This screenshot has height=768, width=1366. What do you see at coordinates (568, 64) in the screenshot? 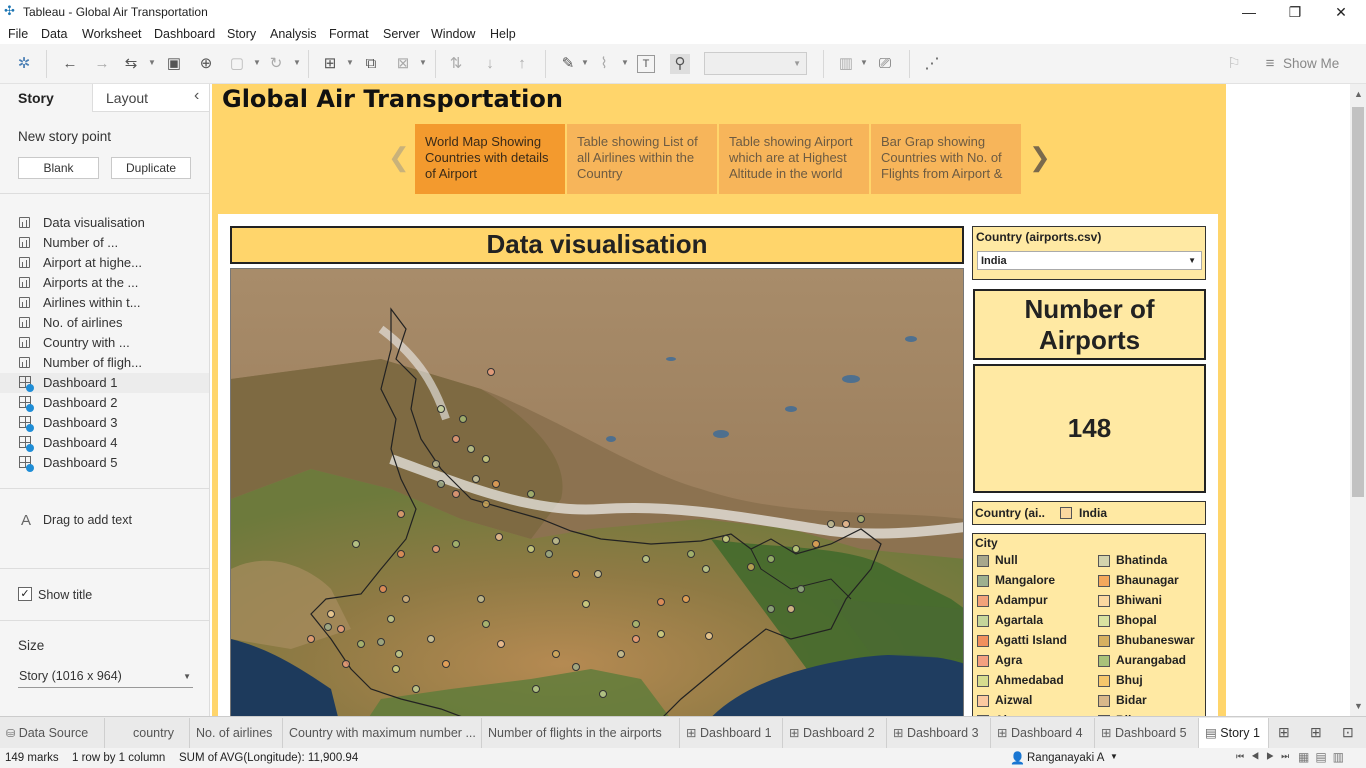
I see `highlight-icon: ✎` at bounding box center [568, 64].